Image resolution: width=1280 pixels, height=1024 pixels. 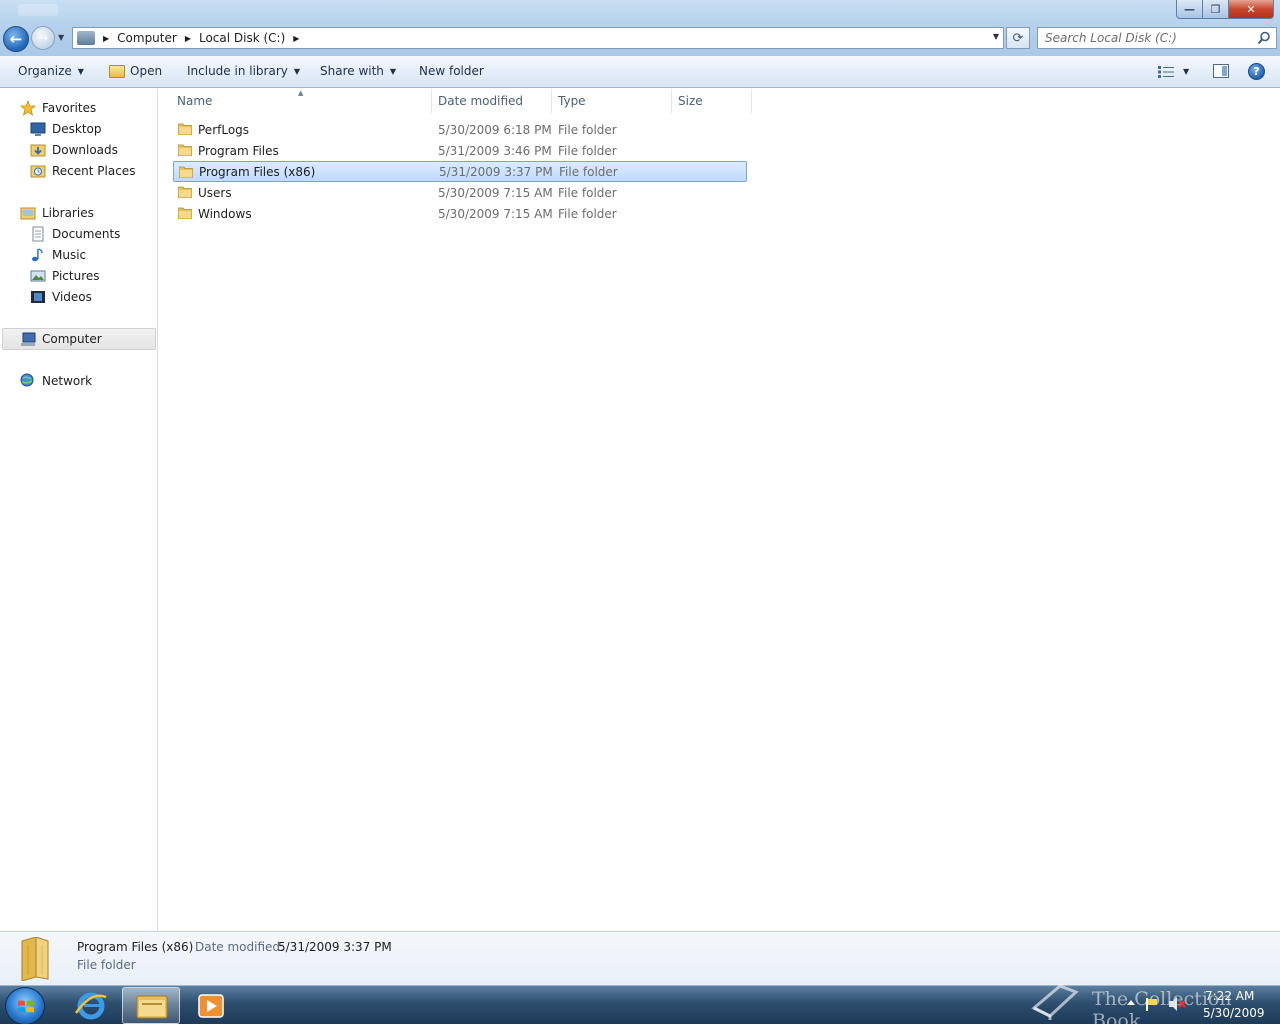 What do you see at coordinates (65, 275) in the screenshot?
I see `nav-pictures: Pictures` at bounding box center [65, 275].